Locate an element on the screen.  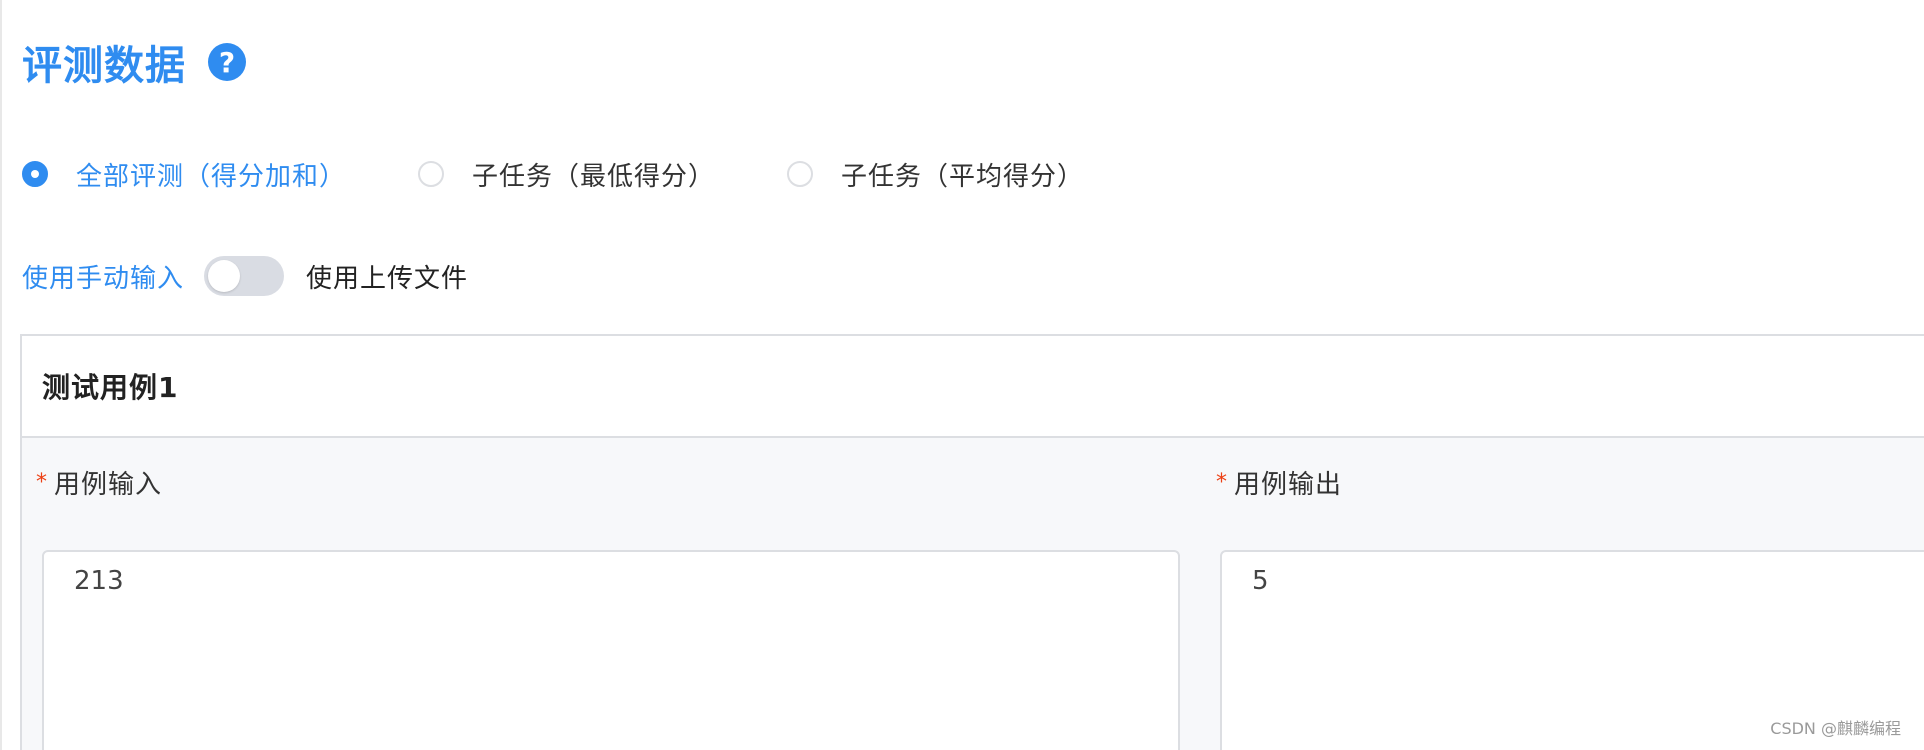
case-input-label: * 用例输入 is located at coordinates (99, 482).